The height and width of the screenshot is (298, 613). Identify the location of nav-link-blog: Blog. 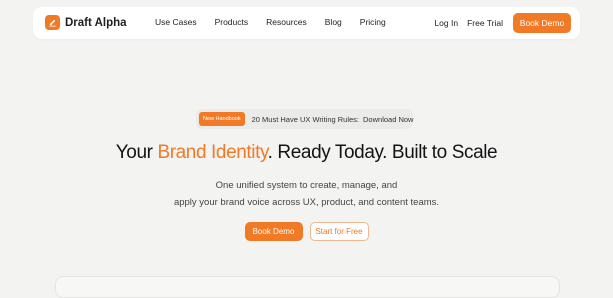
(333, 22).